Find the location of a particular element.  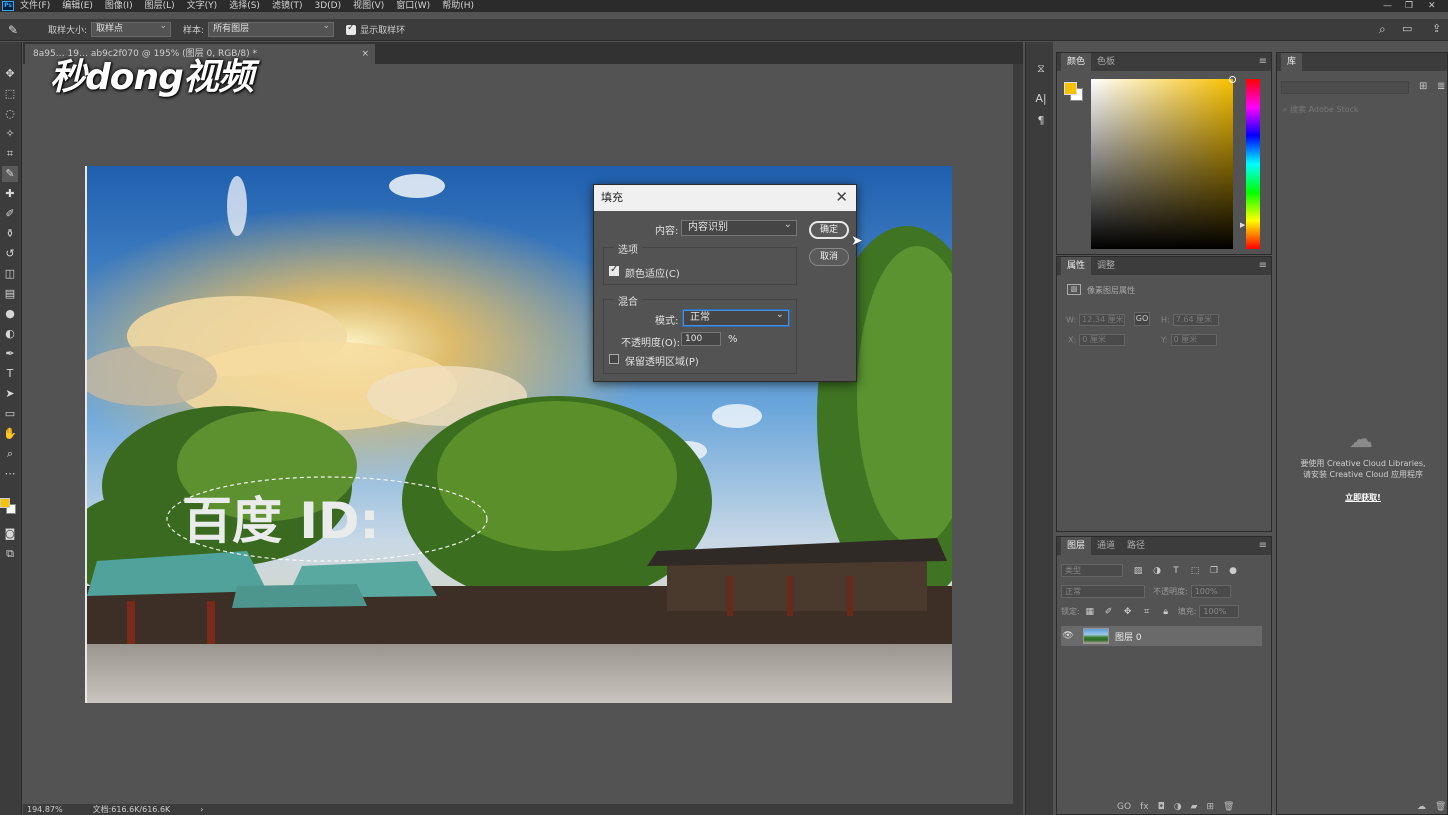

add-mask-icon: ◘ is located at coordinates (1161, 807).